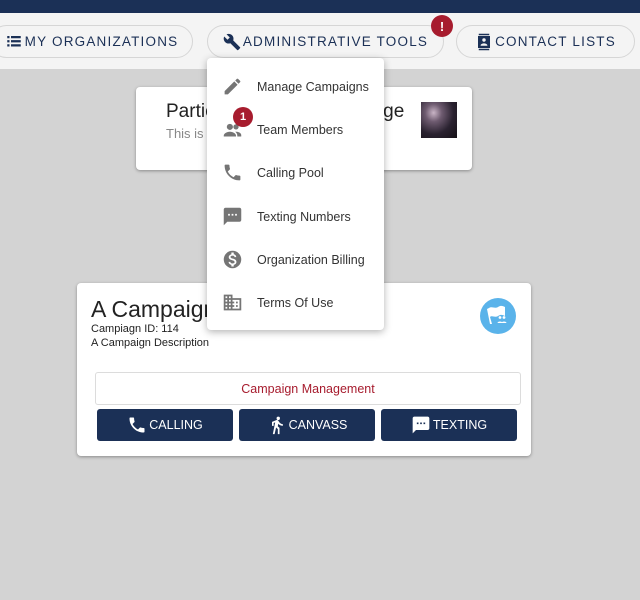  What do you see at coordinates (295, 129) in the screenshot?
I see `menu-item-team-members: 1 Team Members` at bounding box center [295, 129].